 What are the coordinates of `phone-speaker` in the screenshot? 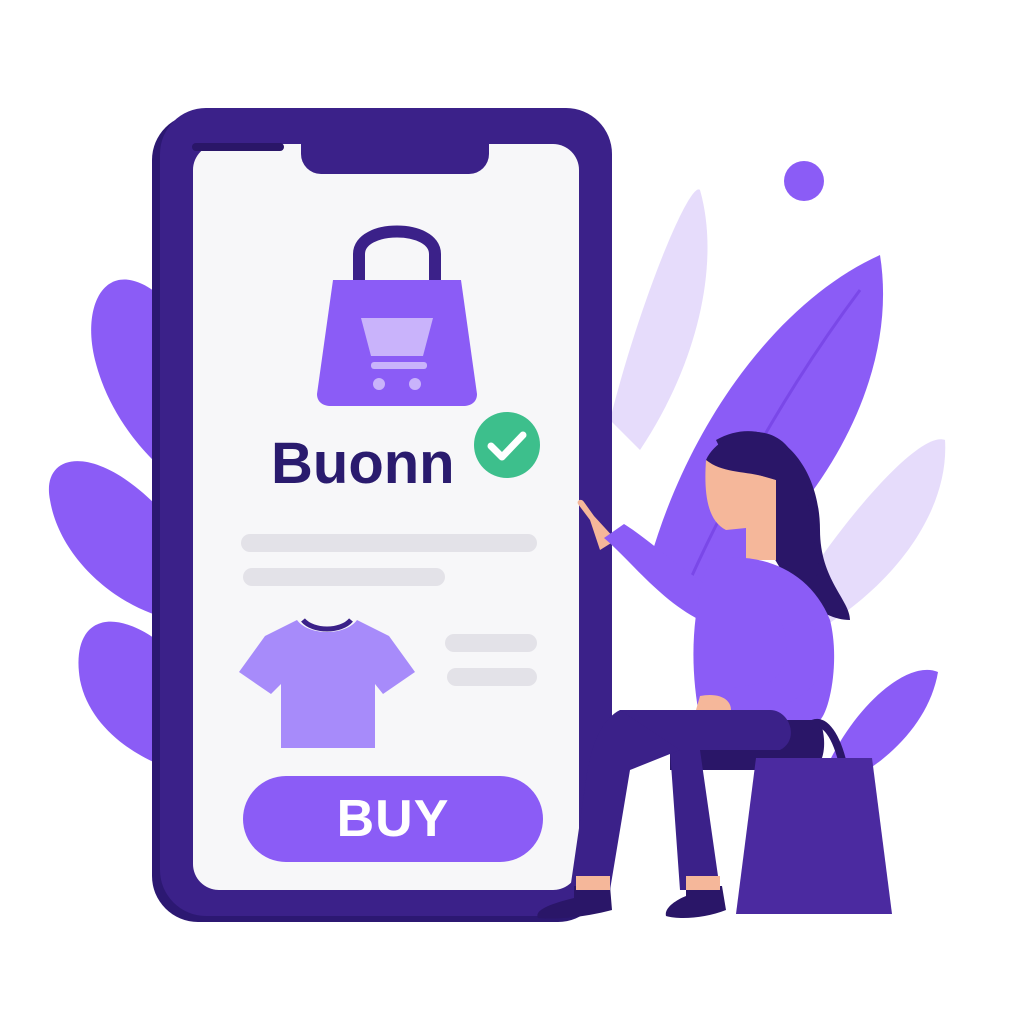 It's located at (238, 147).